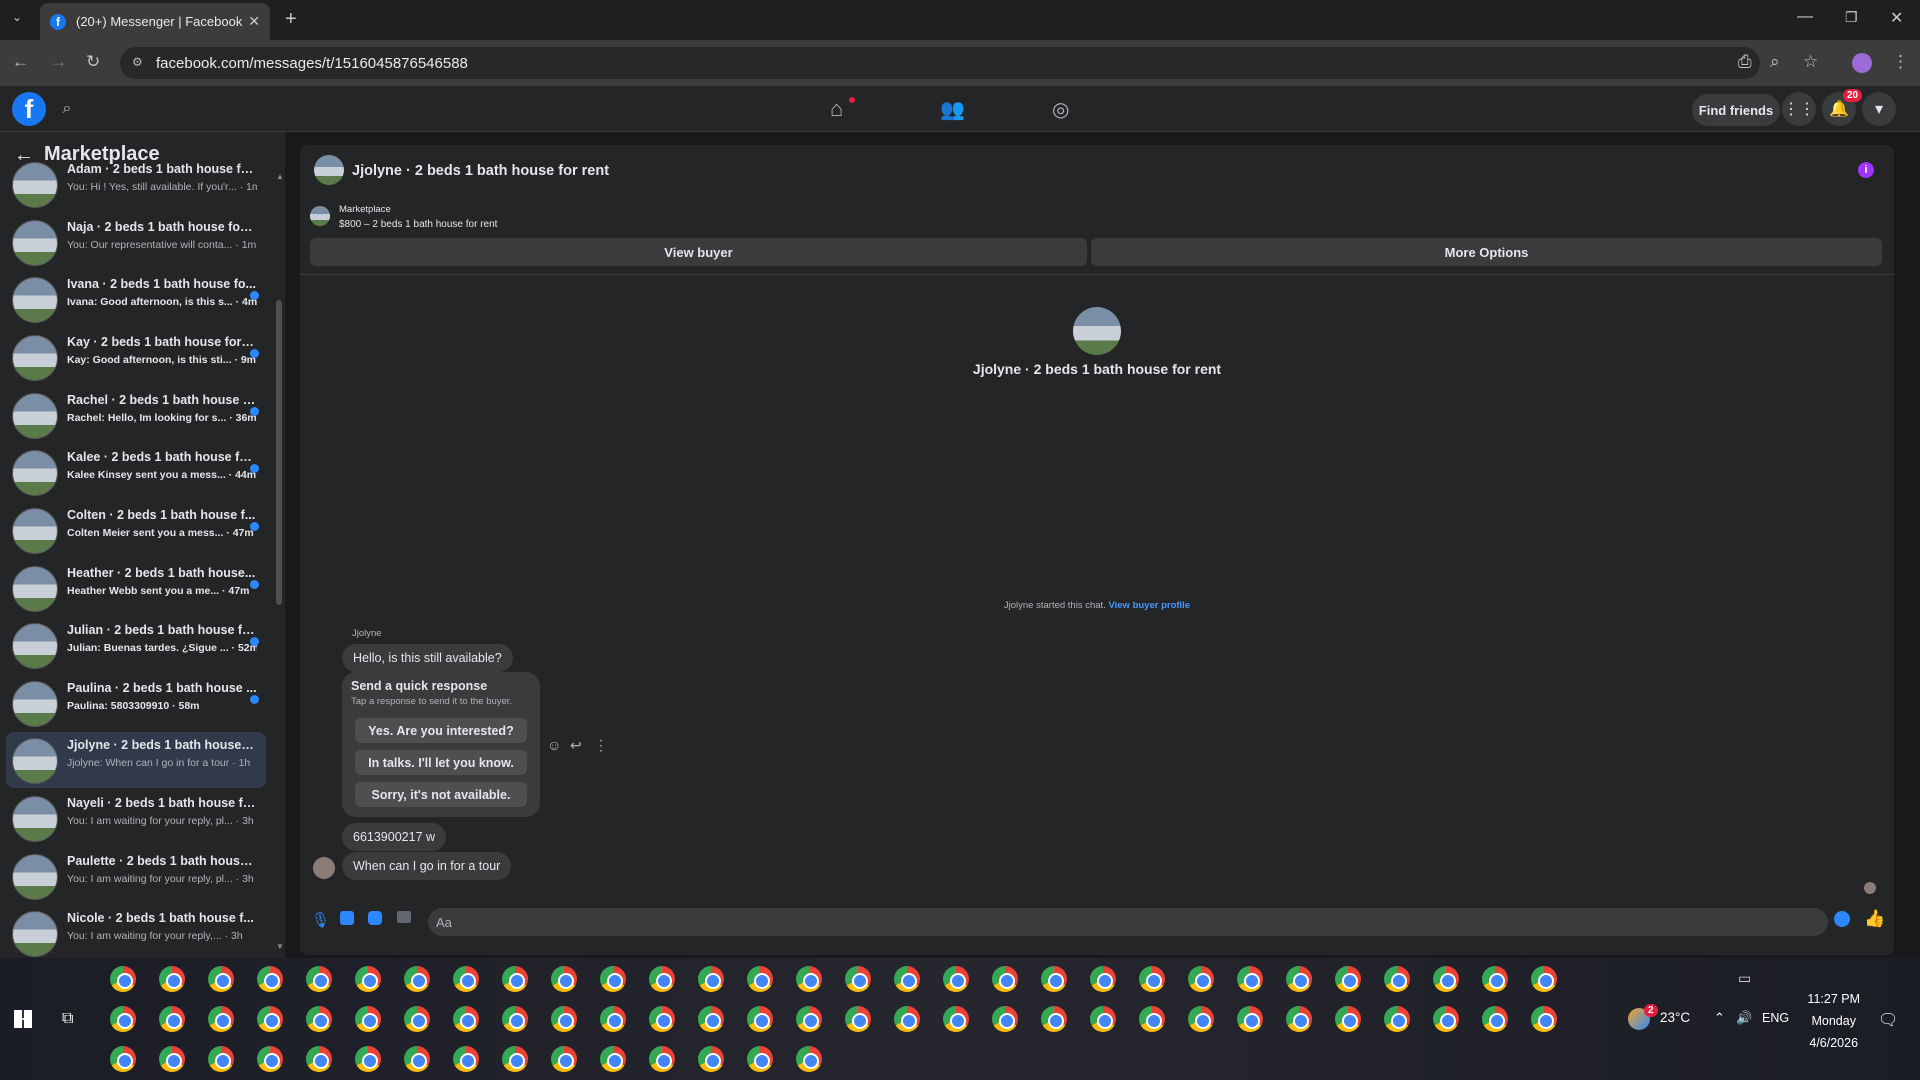 This screenshot has height=1080, width=1920. What do you see at coordinates (1060, 109) in the screenshot?
I see `groups-icon: ◎` at bounding box center [1060, 109].